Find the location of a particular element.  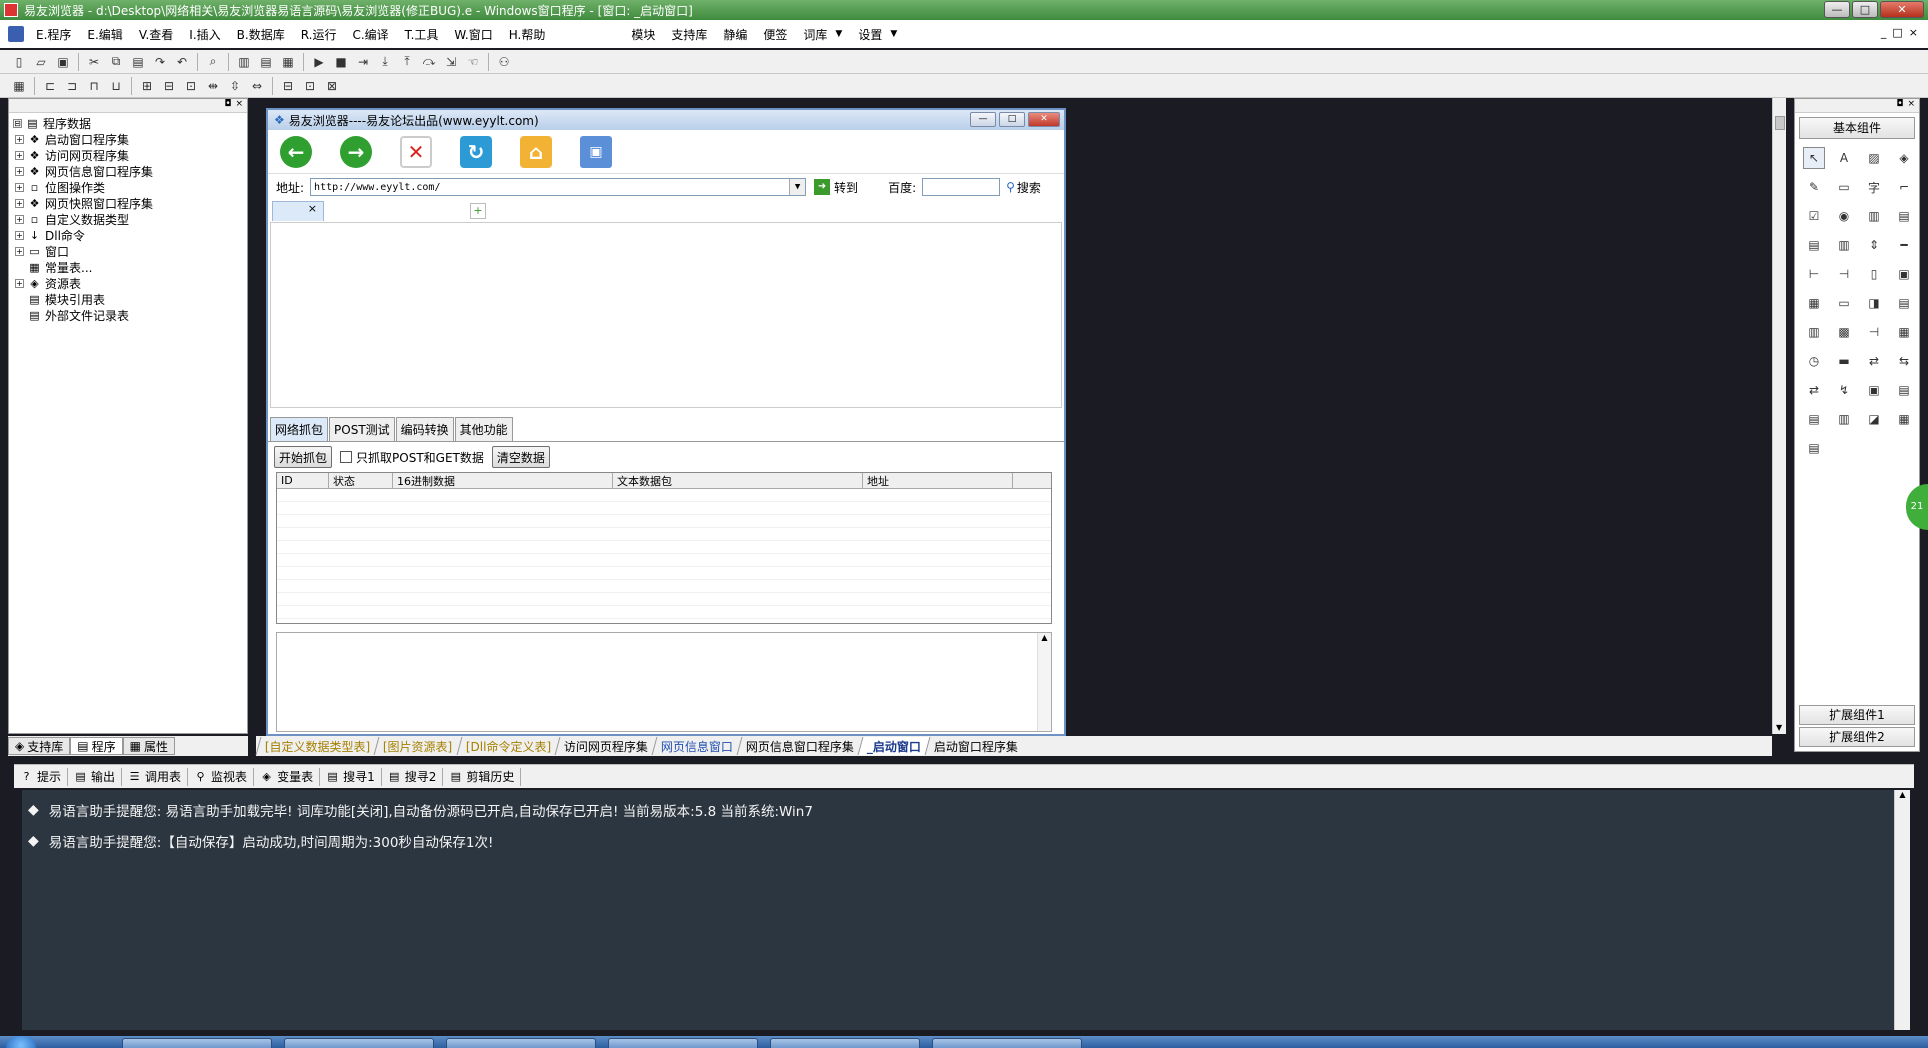

space-equal-icon: ⇔ is located at coordinates (257, 86).